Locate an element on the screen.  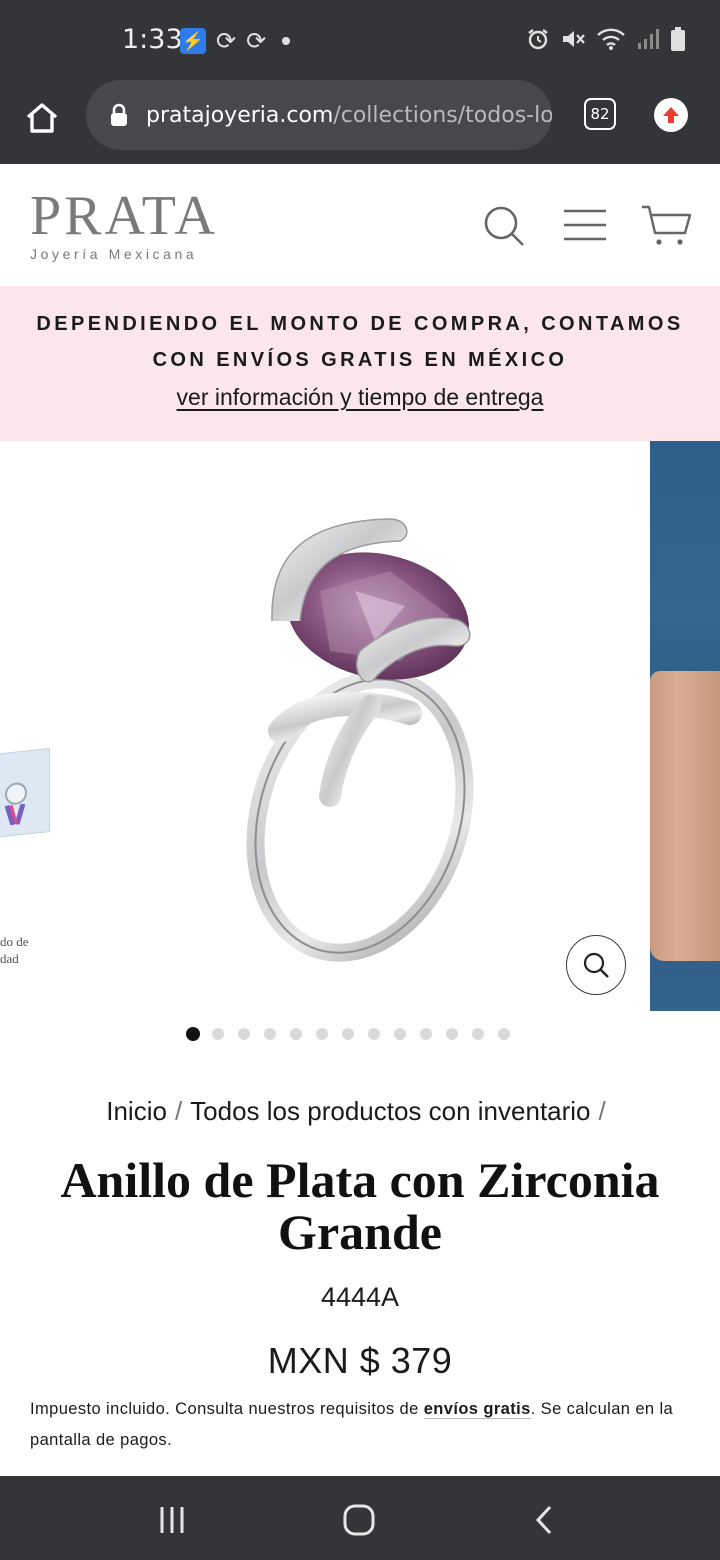
url-text: pratajoyeria.com/collections/todos-los- is located at coordinates (349, 115).